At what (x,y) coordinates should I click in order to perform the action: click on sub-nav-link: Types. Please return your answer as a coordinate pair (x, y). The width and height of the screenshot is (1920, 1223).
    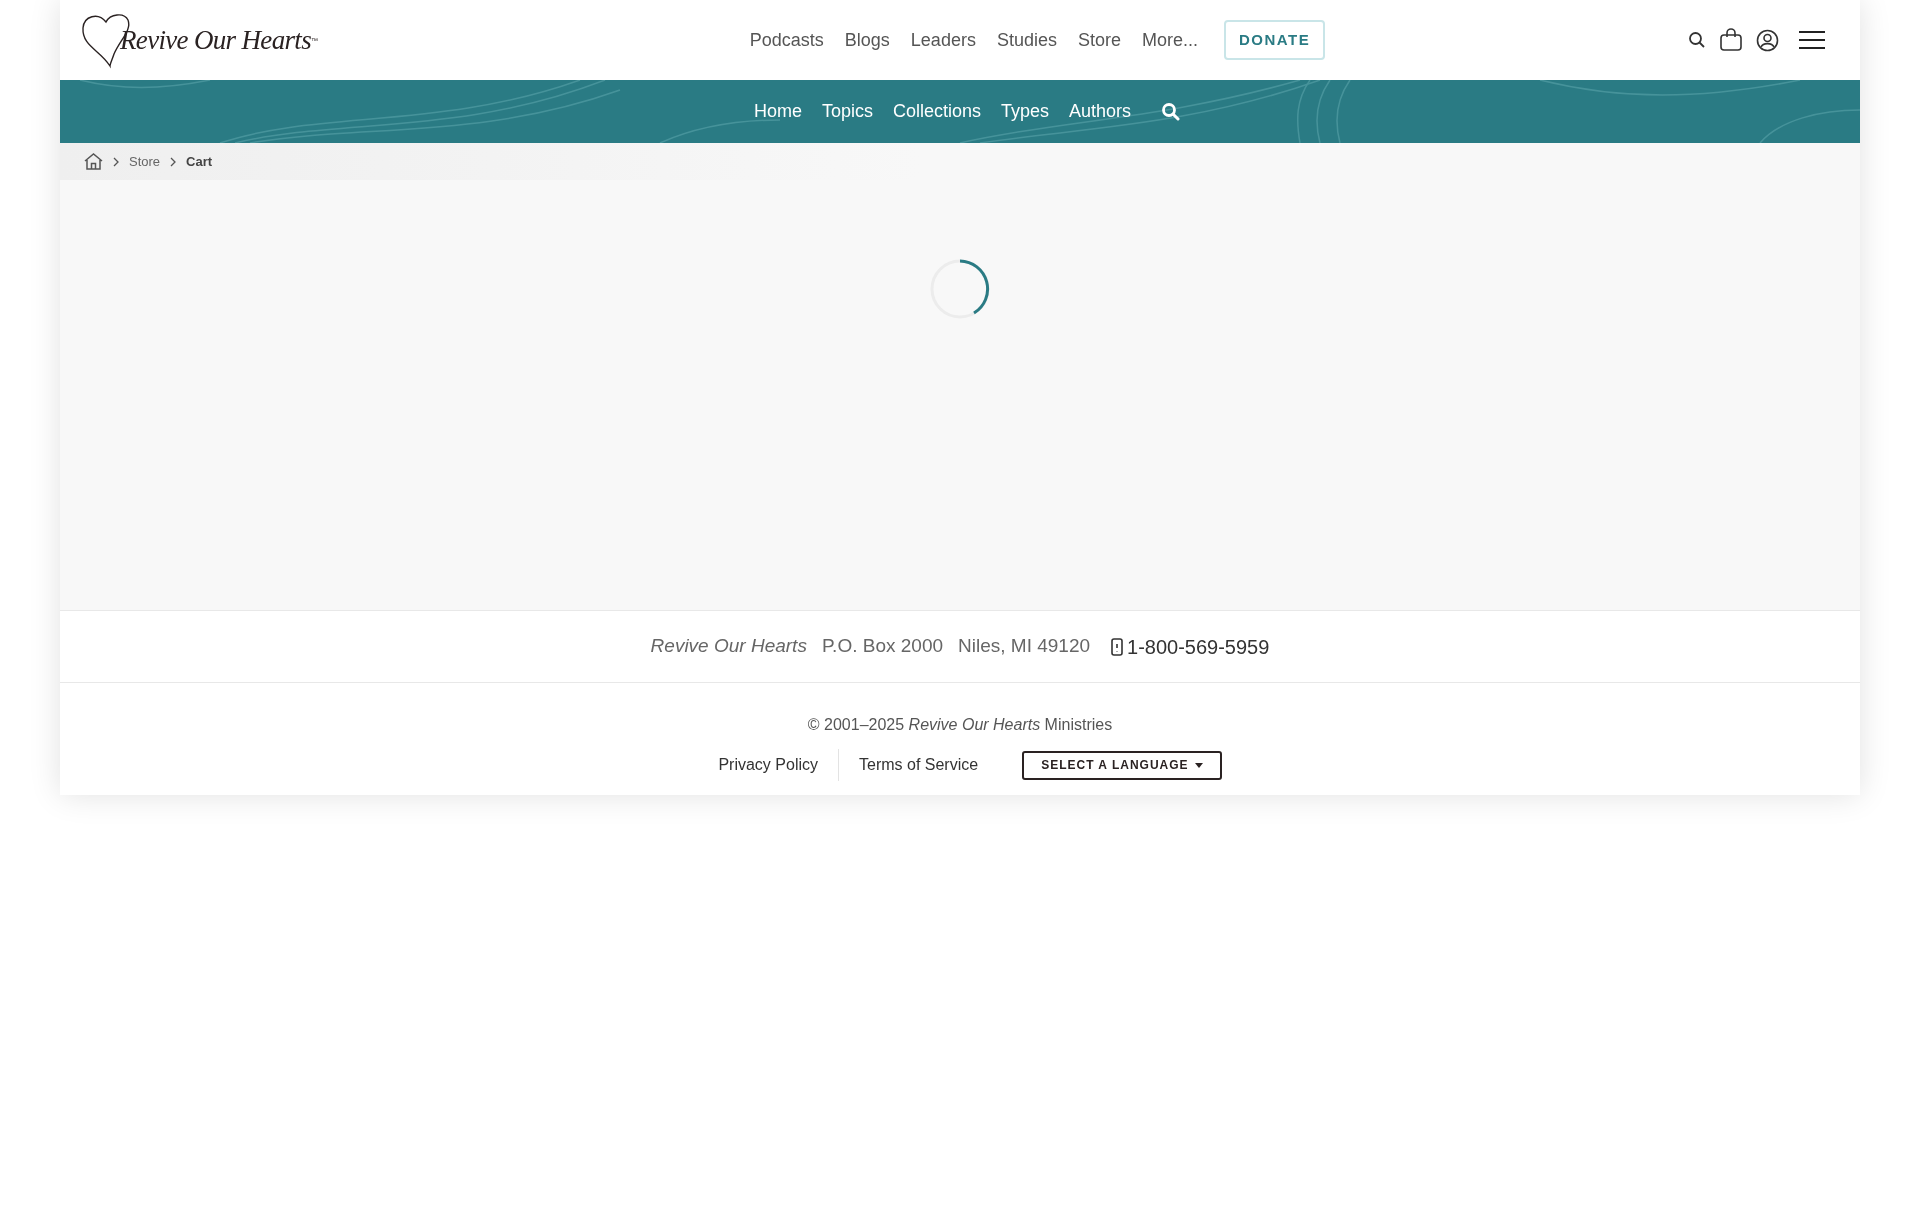
    Looking at the image, I should click on (1025, 111).